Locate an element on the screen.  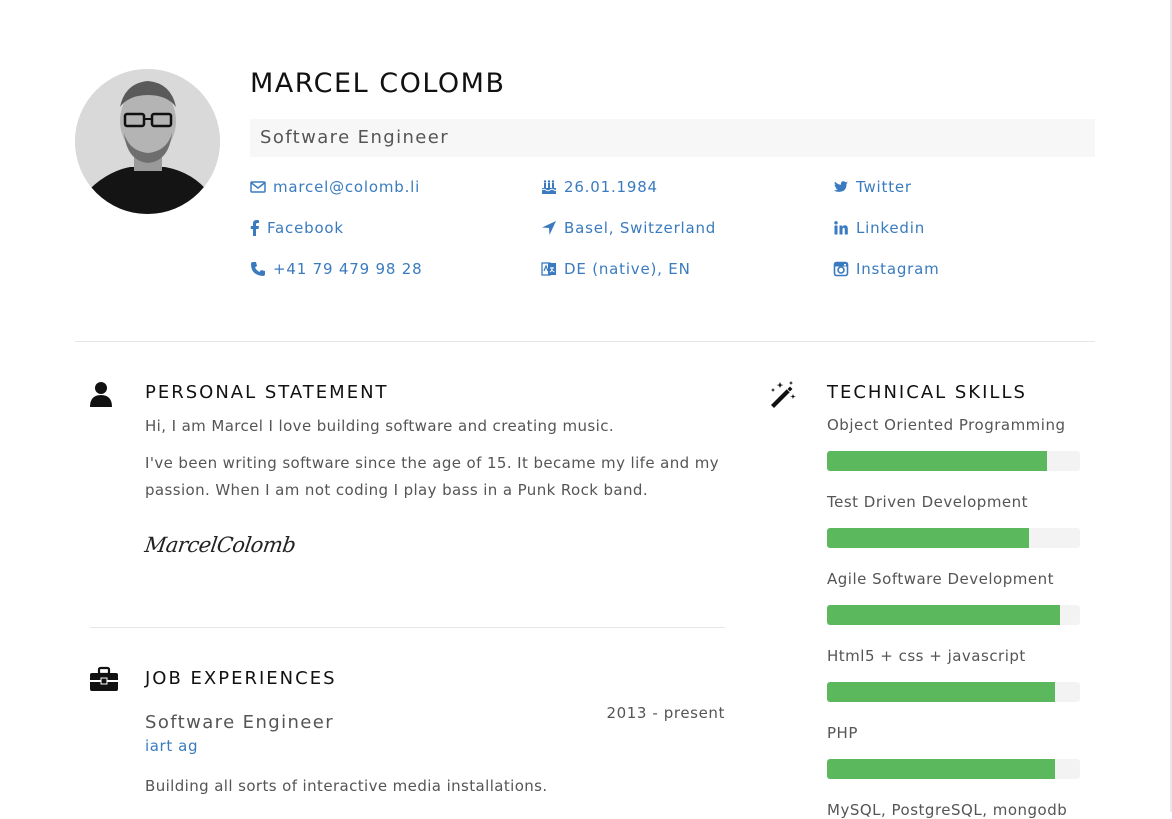
job-experiences-heading: JOB EXPERIENCES is located at coordinates (241, 678).